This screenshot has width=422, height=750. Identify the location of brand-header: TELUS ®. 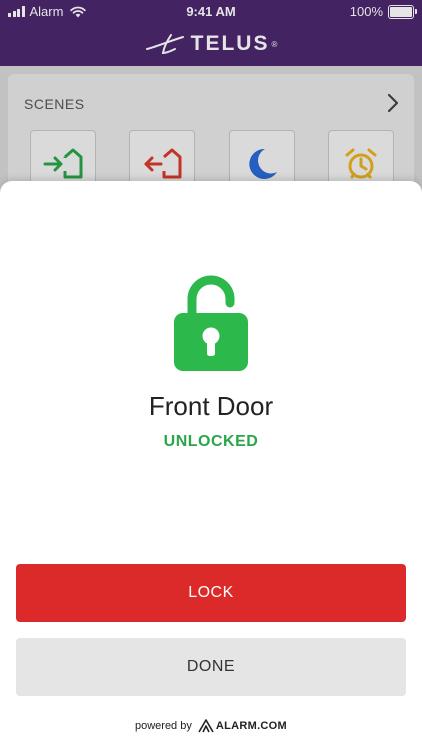
(211, 44).